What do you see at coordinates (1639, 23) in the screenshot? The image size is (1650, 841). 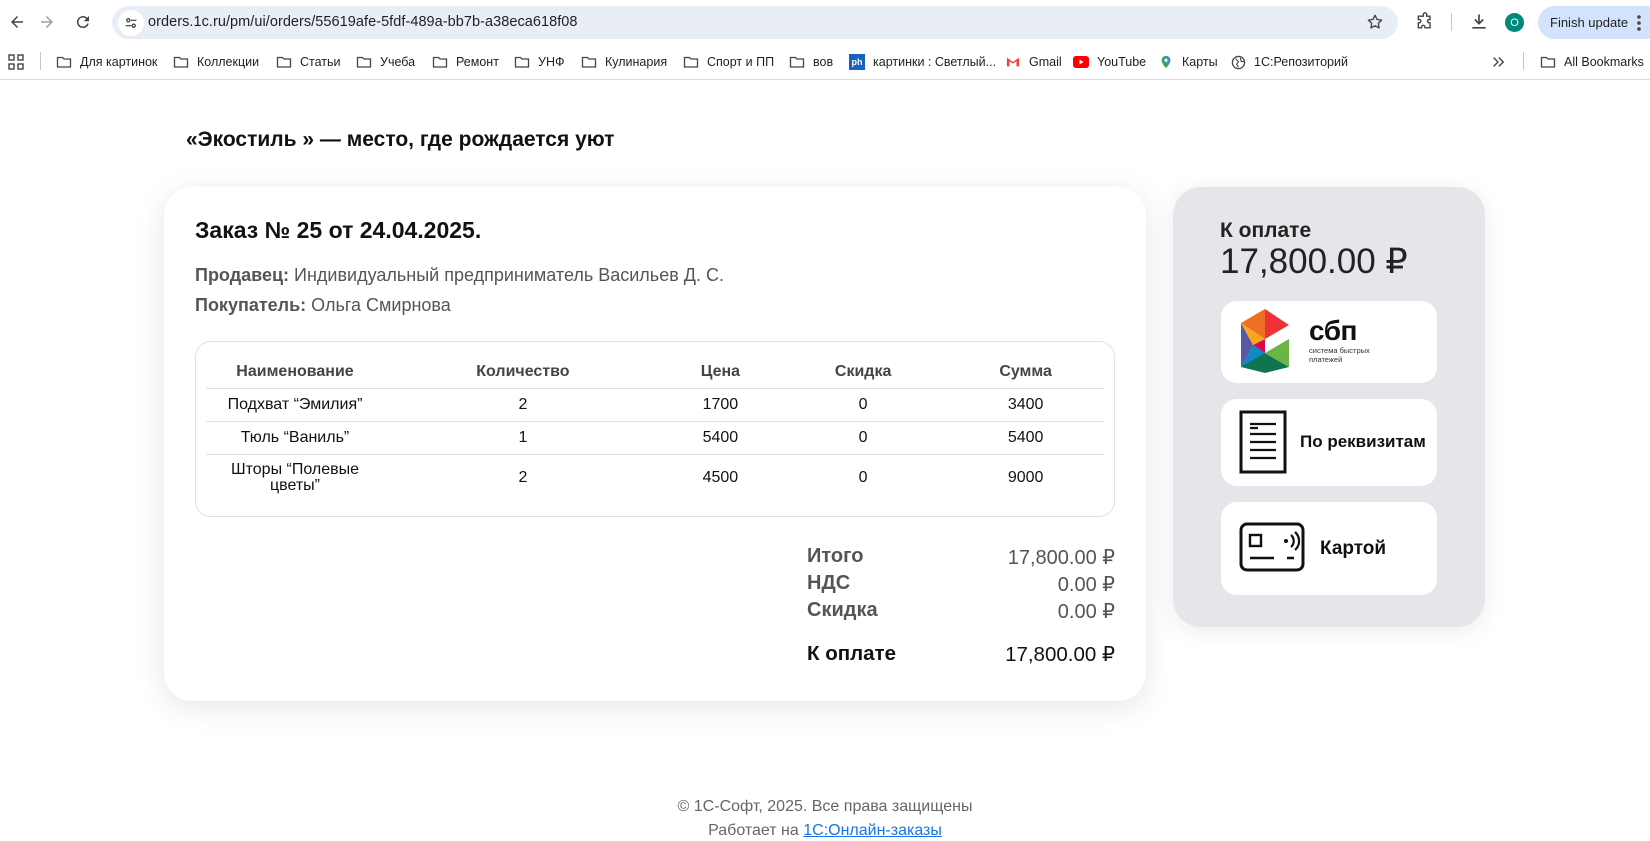 I see `more-vert-icon` at bounding box center [1639, 23].